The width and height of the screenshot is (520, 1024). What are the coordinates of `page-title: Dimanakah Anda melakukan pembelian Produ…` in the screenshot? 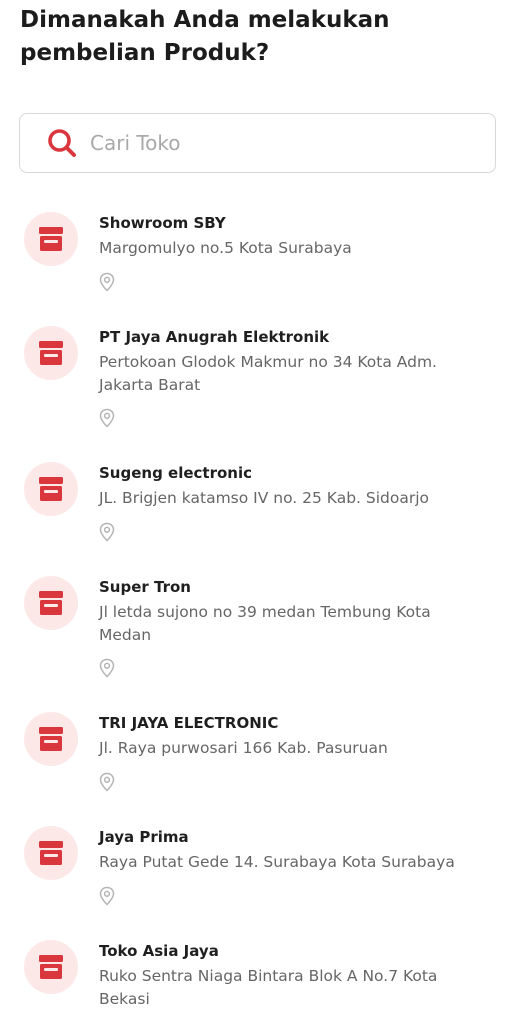 It's located at (205, 36).